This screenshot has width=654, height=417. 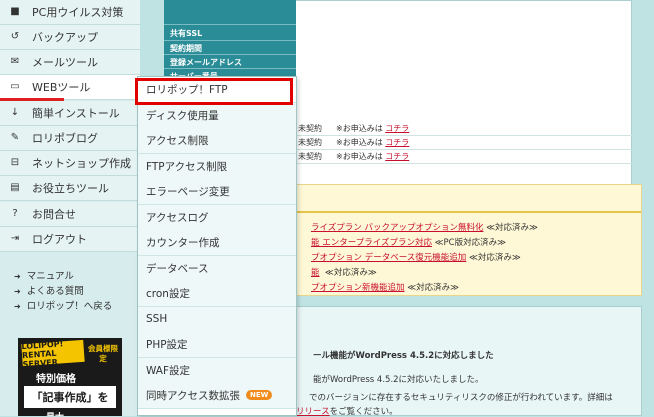 I want to click on menu-item-disk-usage: ディスク使用量, so click(x=217, y=116).